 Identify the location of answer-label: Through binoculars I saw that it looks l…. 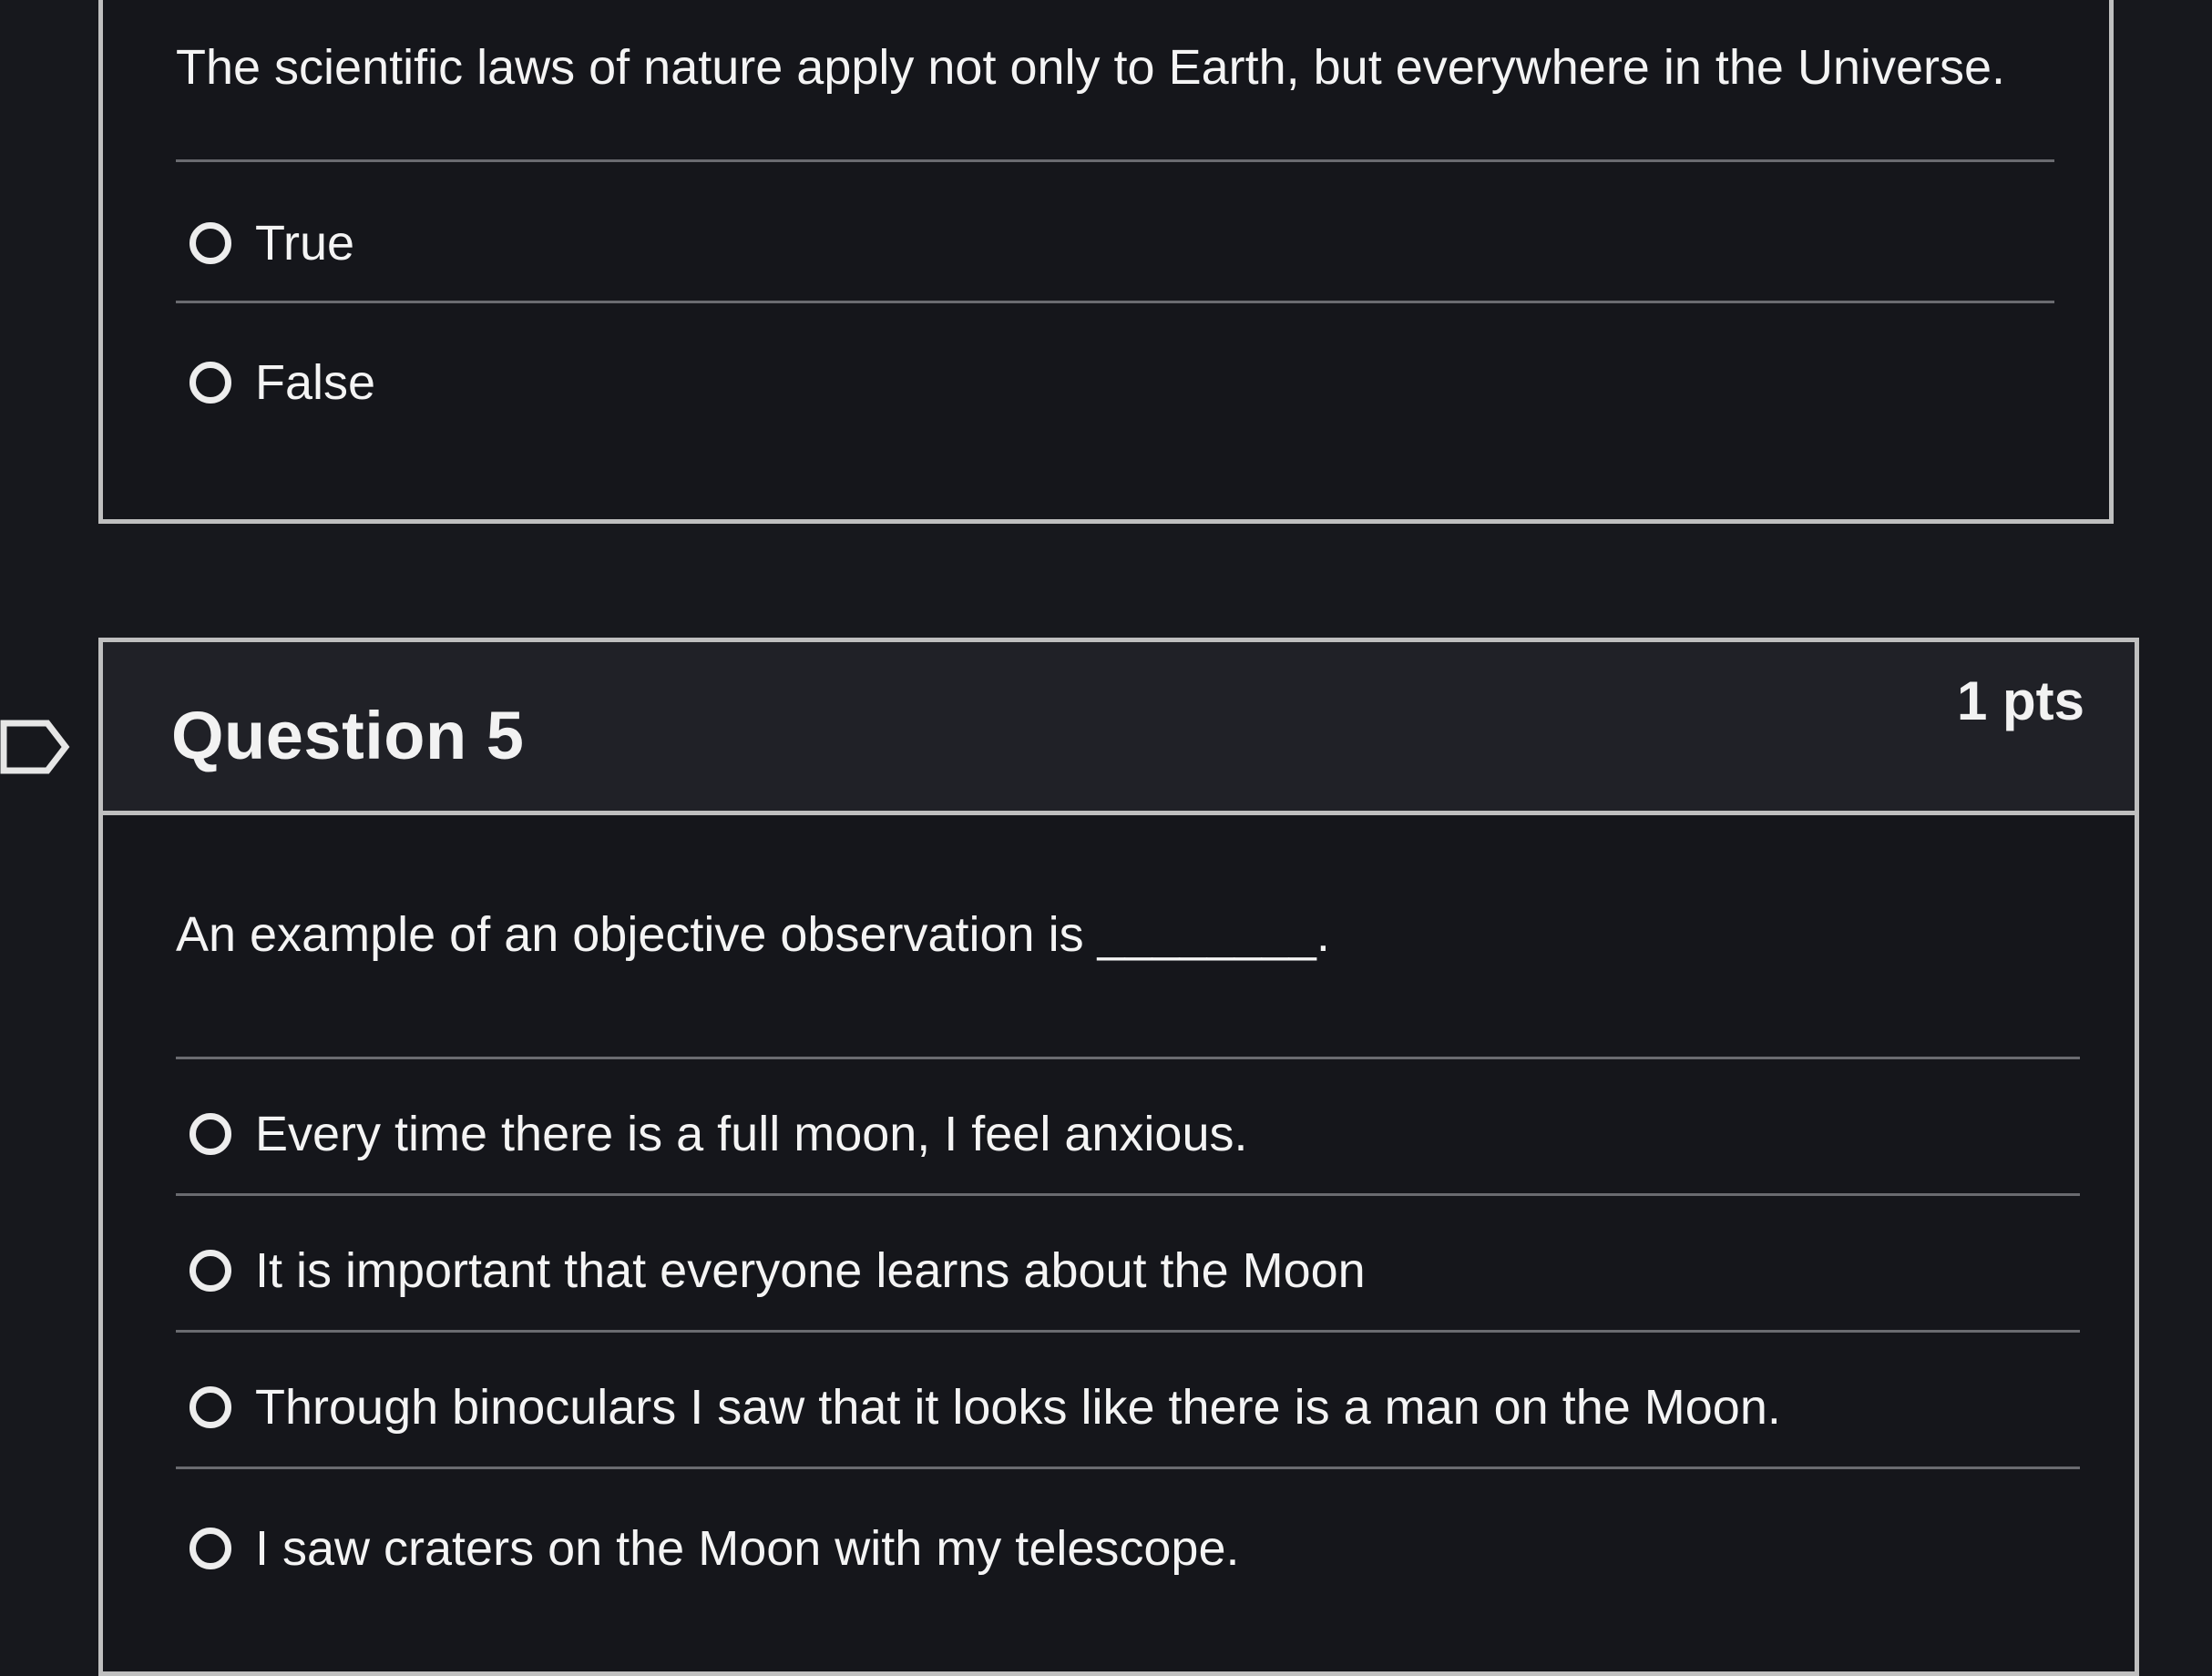
(1018, 1407).